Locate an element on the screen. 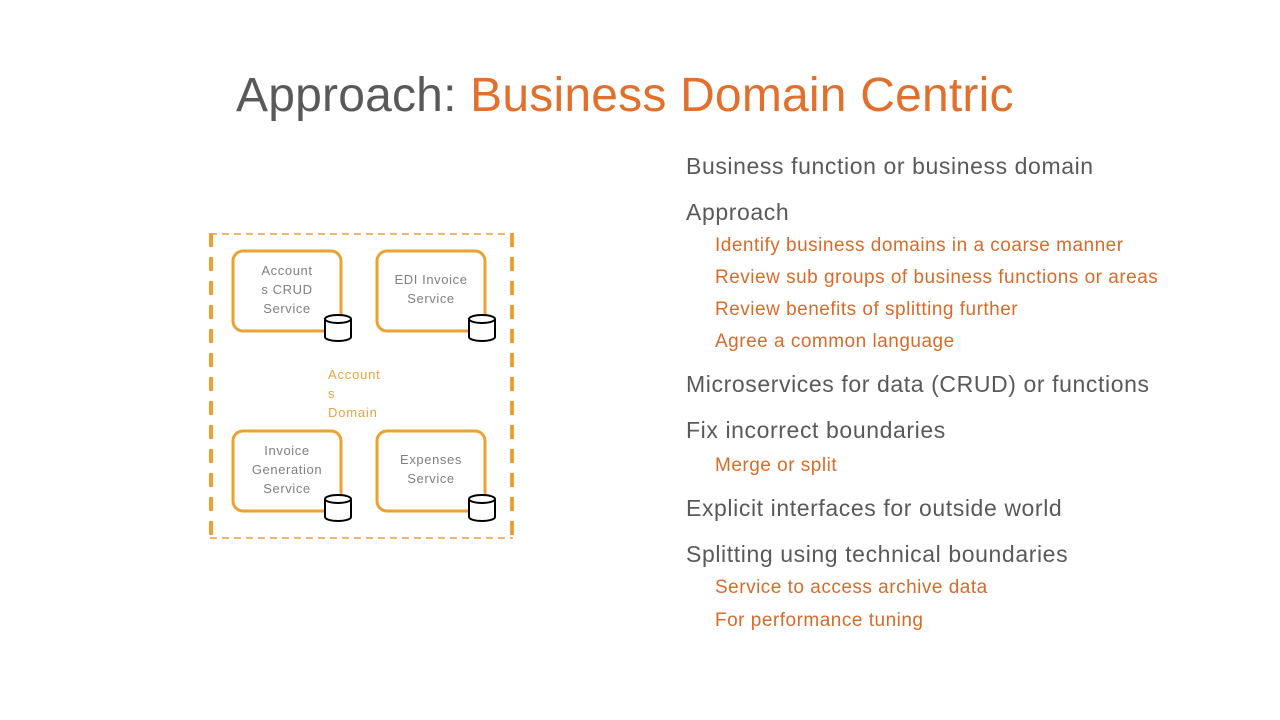  sub-bullet-archive-data: Service to access archive data is located at coordinates (851, 587).